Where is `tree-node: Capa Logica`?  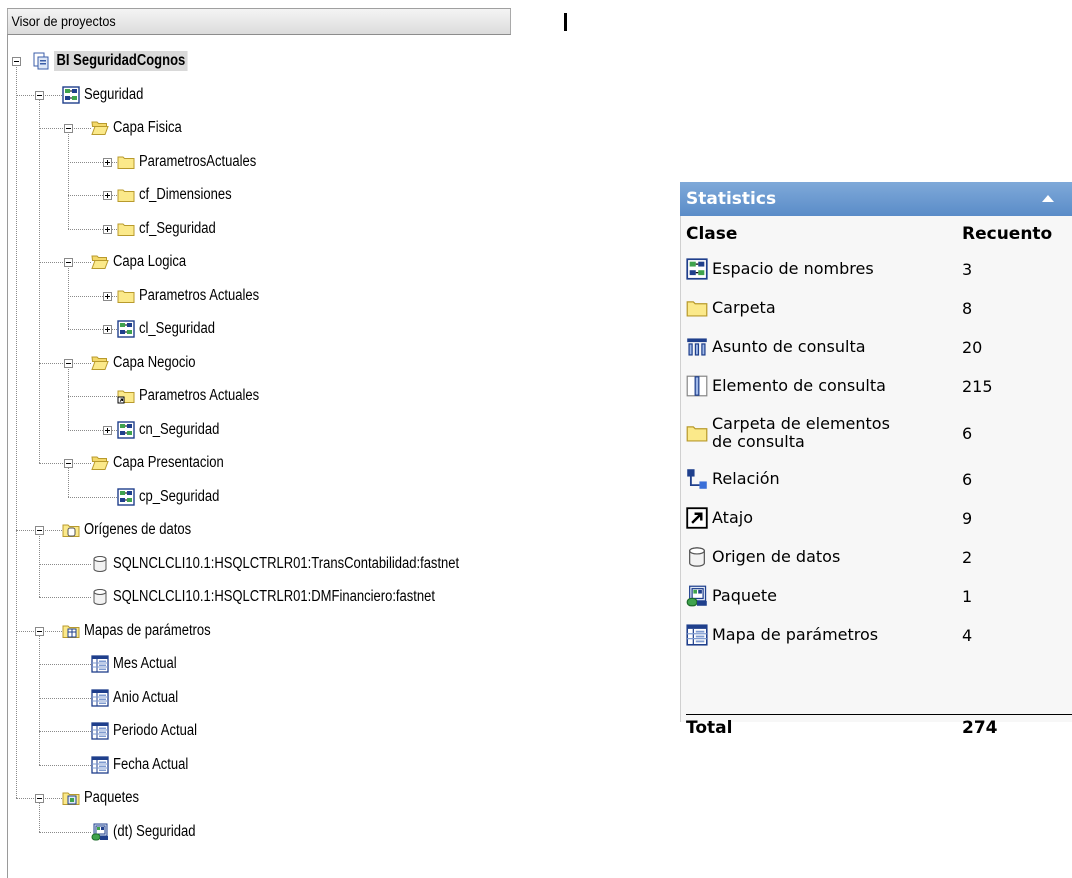 tree-node: Capa Logica is located at coordinates (145, 262).